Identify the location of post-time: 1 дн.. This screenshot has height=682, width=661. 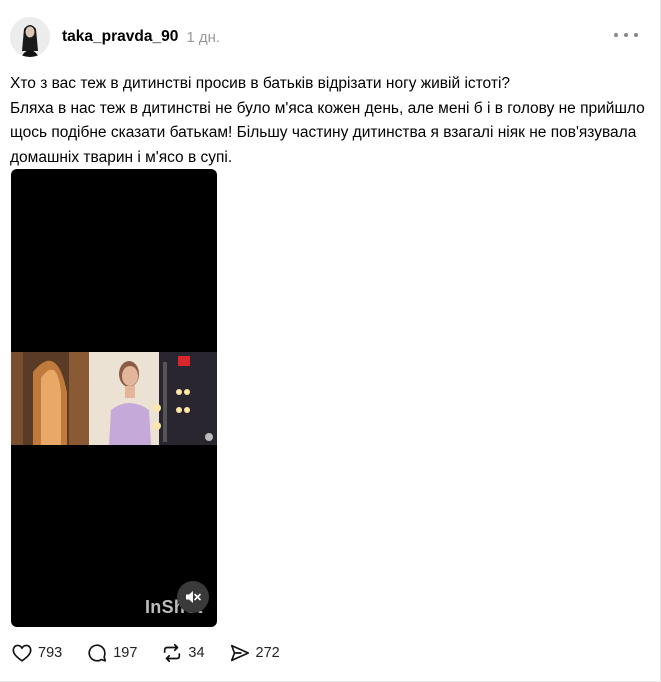
(203, 37).